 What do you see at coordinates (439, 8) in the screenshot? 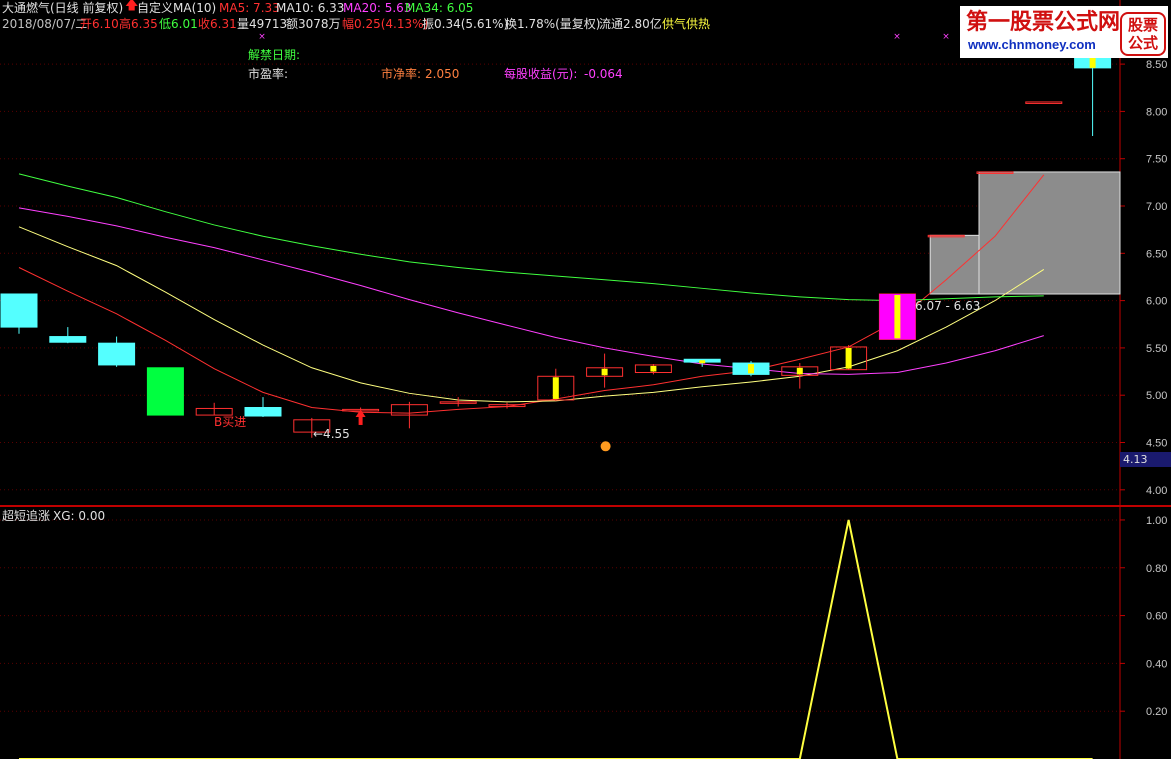
I see `ma34-value: MA34: 6.05` at bounding box center [439, 8].